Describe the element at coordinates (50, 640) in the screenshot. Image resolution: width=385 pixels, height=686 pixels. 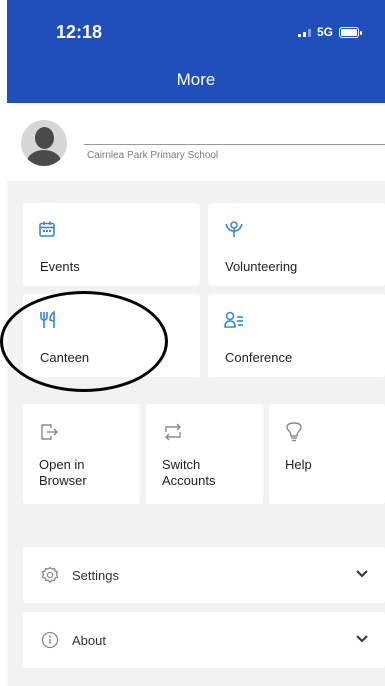
I see `info-icon` at that location.